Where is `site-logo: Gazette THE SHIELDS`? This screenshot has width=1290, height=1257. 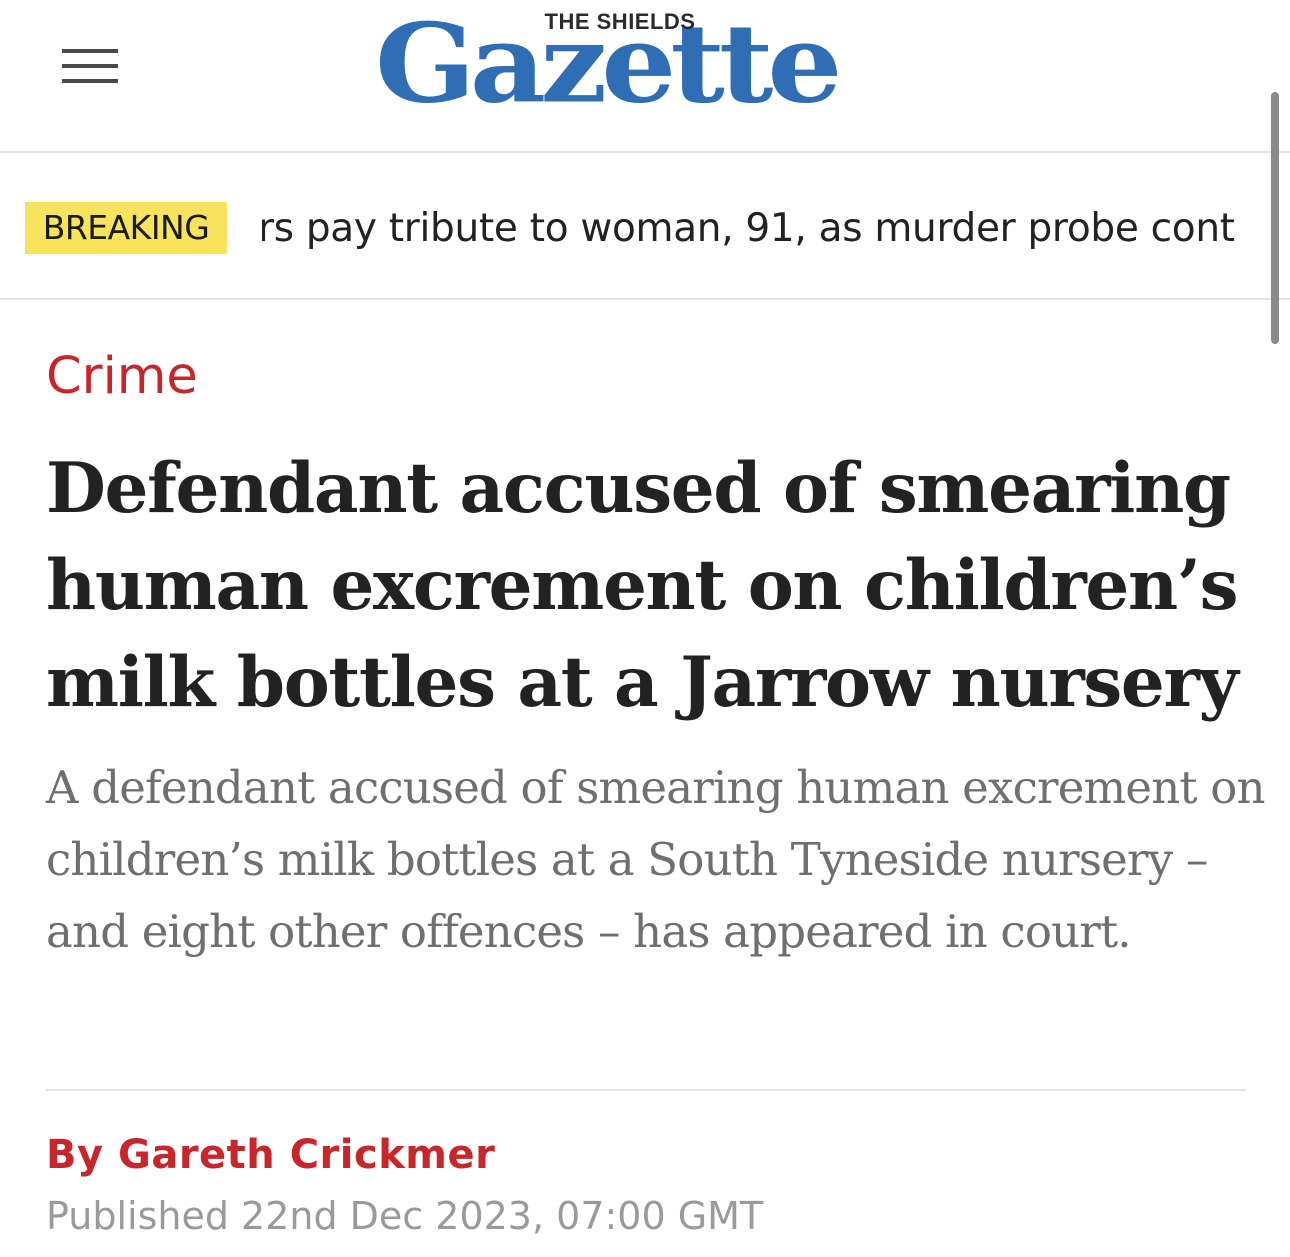
site-logo: Gazette THE SHIELDS is located at coordinates (650, 74).